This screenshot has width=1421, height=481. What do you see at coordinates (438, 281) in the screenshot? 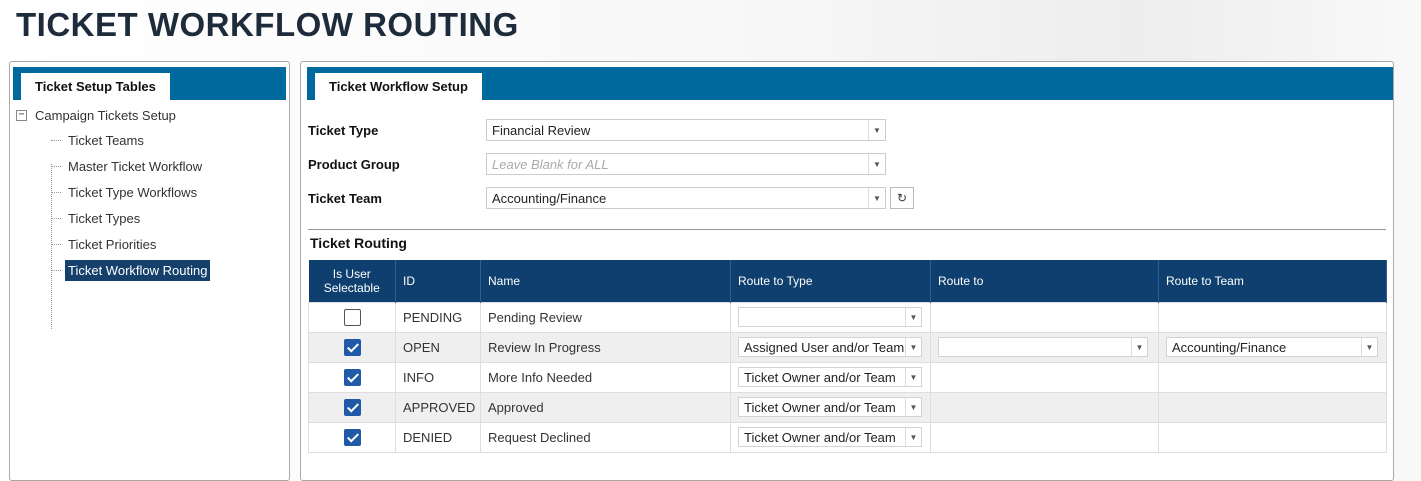
I see `column-header-id: ID` at bounding box center [438, 281].